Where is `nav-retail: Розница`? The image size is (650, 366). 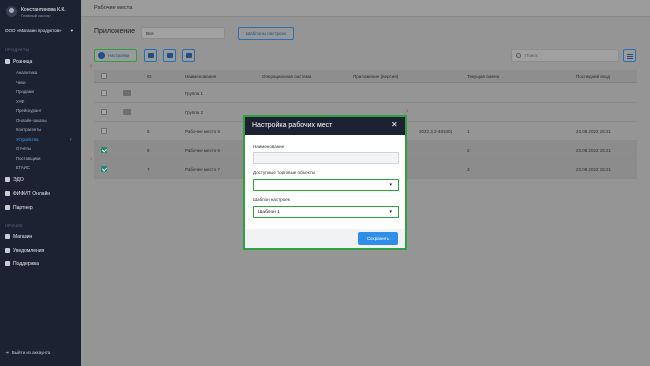
nav-retail: Розница is located at coordinates (41, 62).